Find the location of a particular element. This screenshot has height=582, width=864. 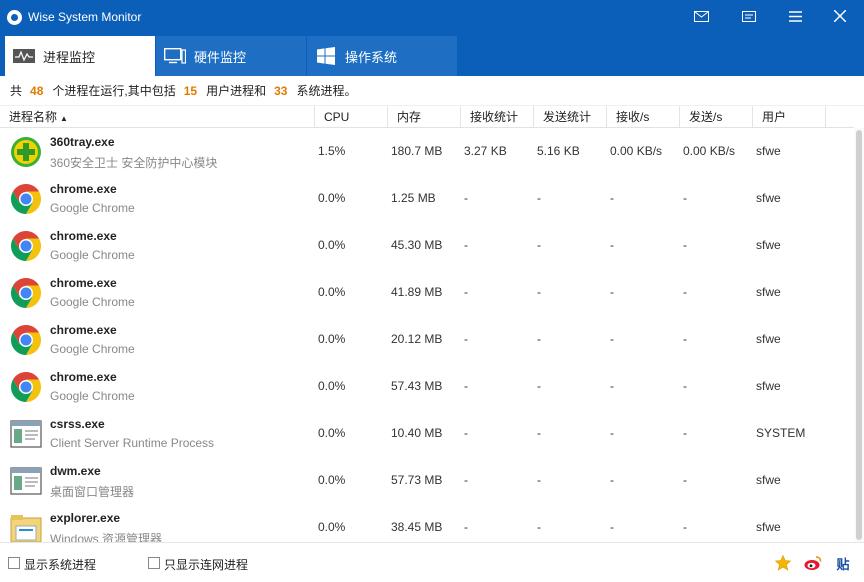

star-icon is located at coordinates (783, 563).